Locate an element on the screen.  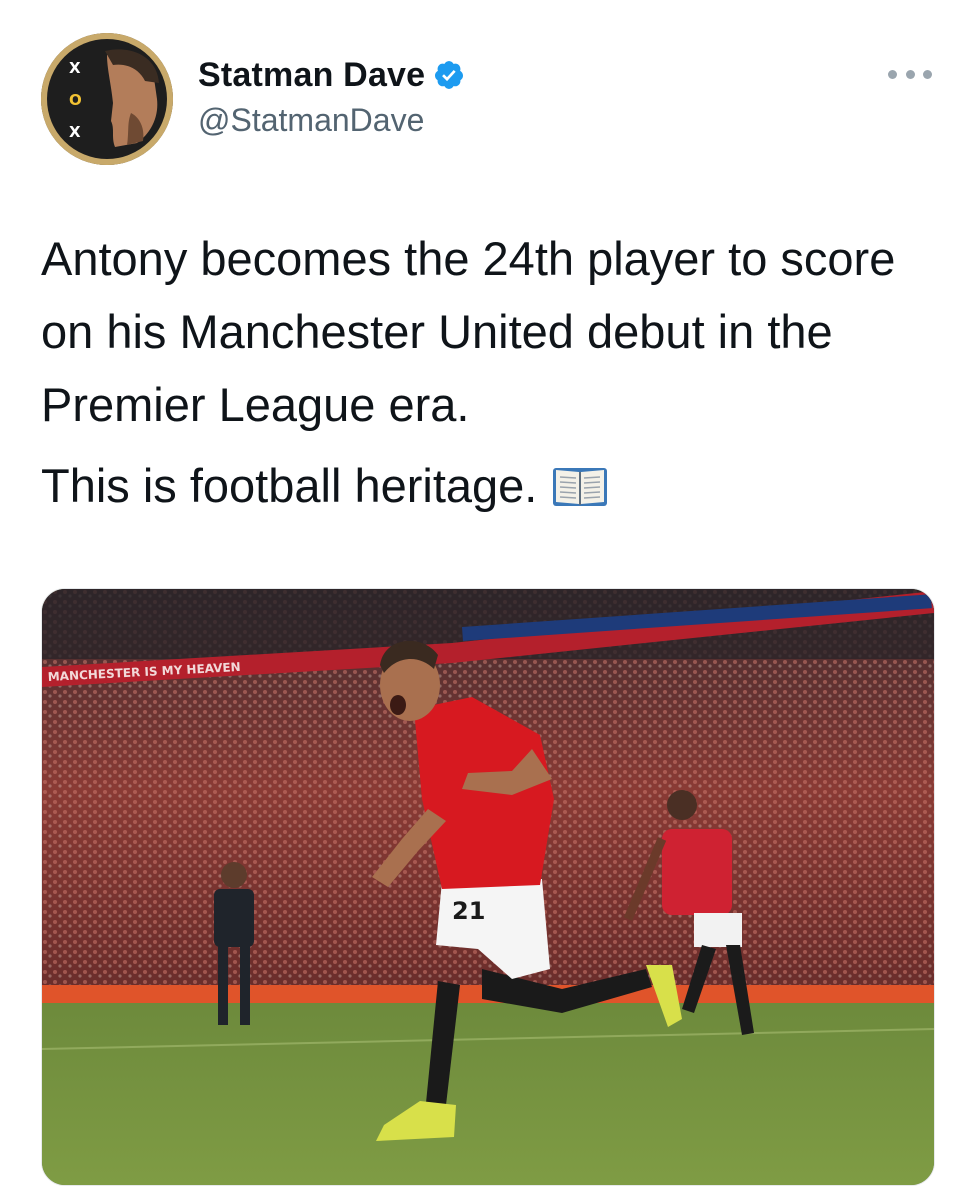
shirt-number: 21 is located at coordinates (468, 911).